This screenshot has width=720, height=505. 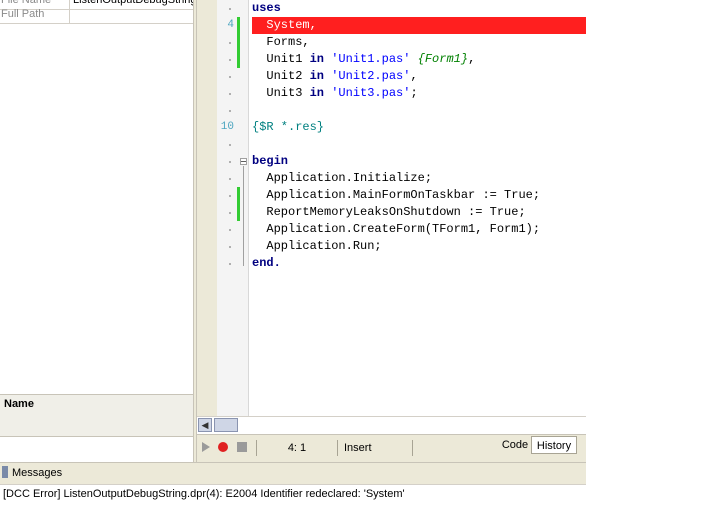 I want to click on insert-mode-indicator: Insert, so click(x=358, y=448).